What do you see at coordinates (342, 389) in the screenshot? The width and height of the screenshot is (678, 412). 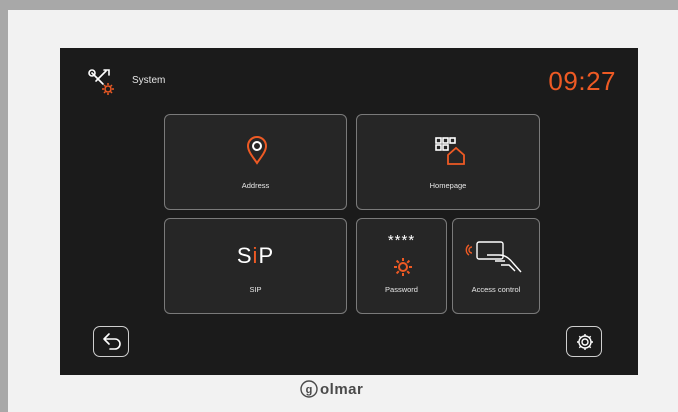 I see `brand-name: olmar` at bounding box center [342, 389].